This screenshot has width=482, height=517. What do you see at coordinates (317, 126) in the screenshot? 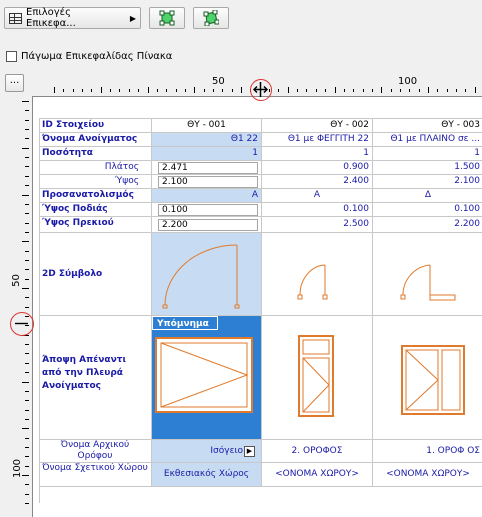
I see `cell-id-2: ΘΥ - 002` at bounding box center [317, 126].